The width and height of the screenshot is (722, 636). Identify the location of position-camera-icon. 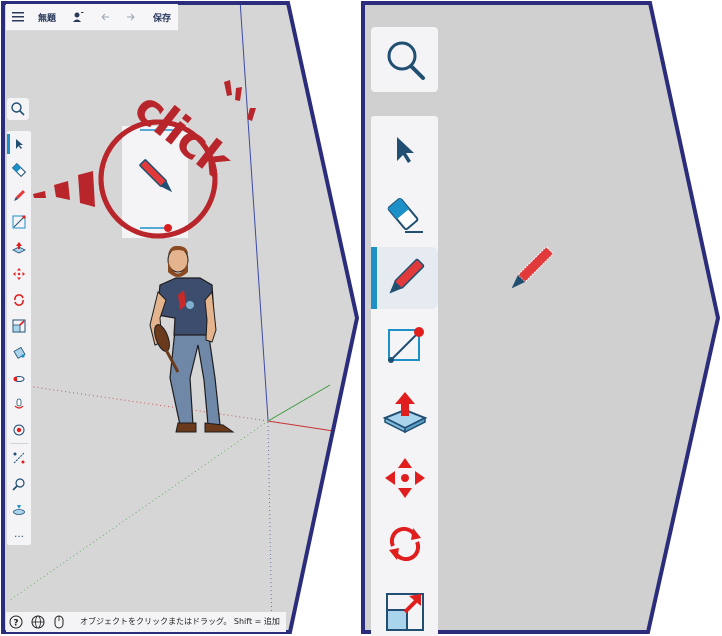
(19, 430).